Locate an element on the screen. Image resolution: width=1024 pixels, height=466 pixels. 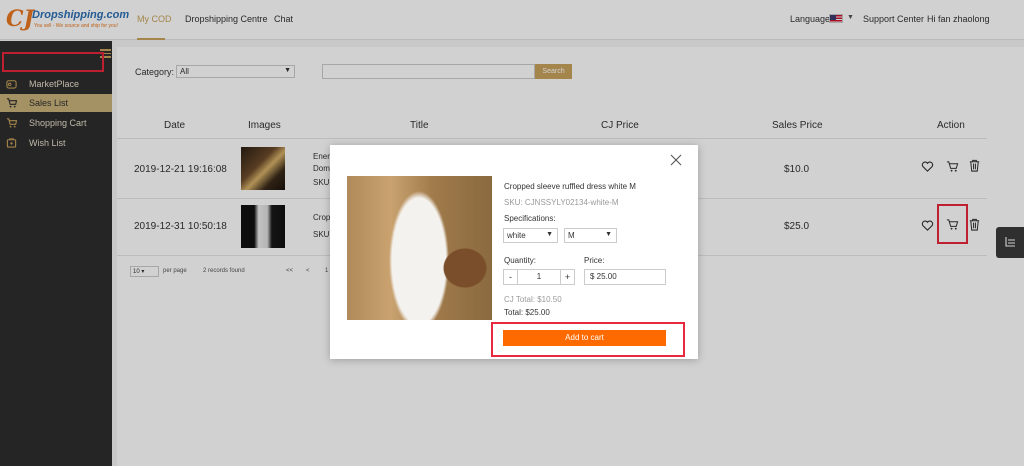
size-value: M is located at coordinates (571, 235).